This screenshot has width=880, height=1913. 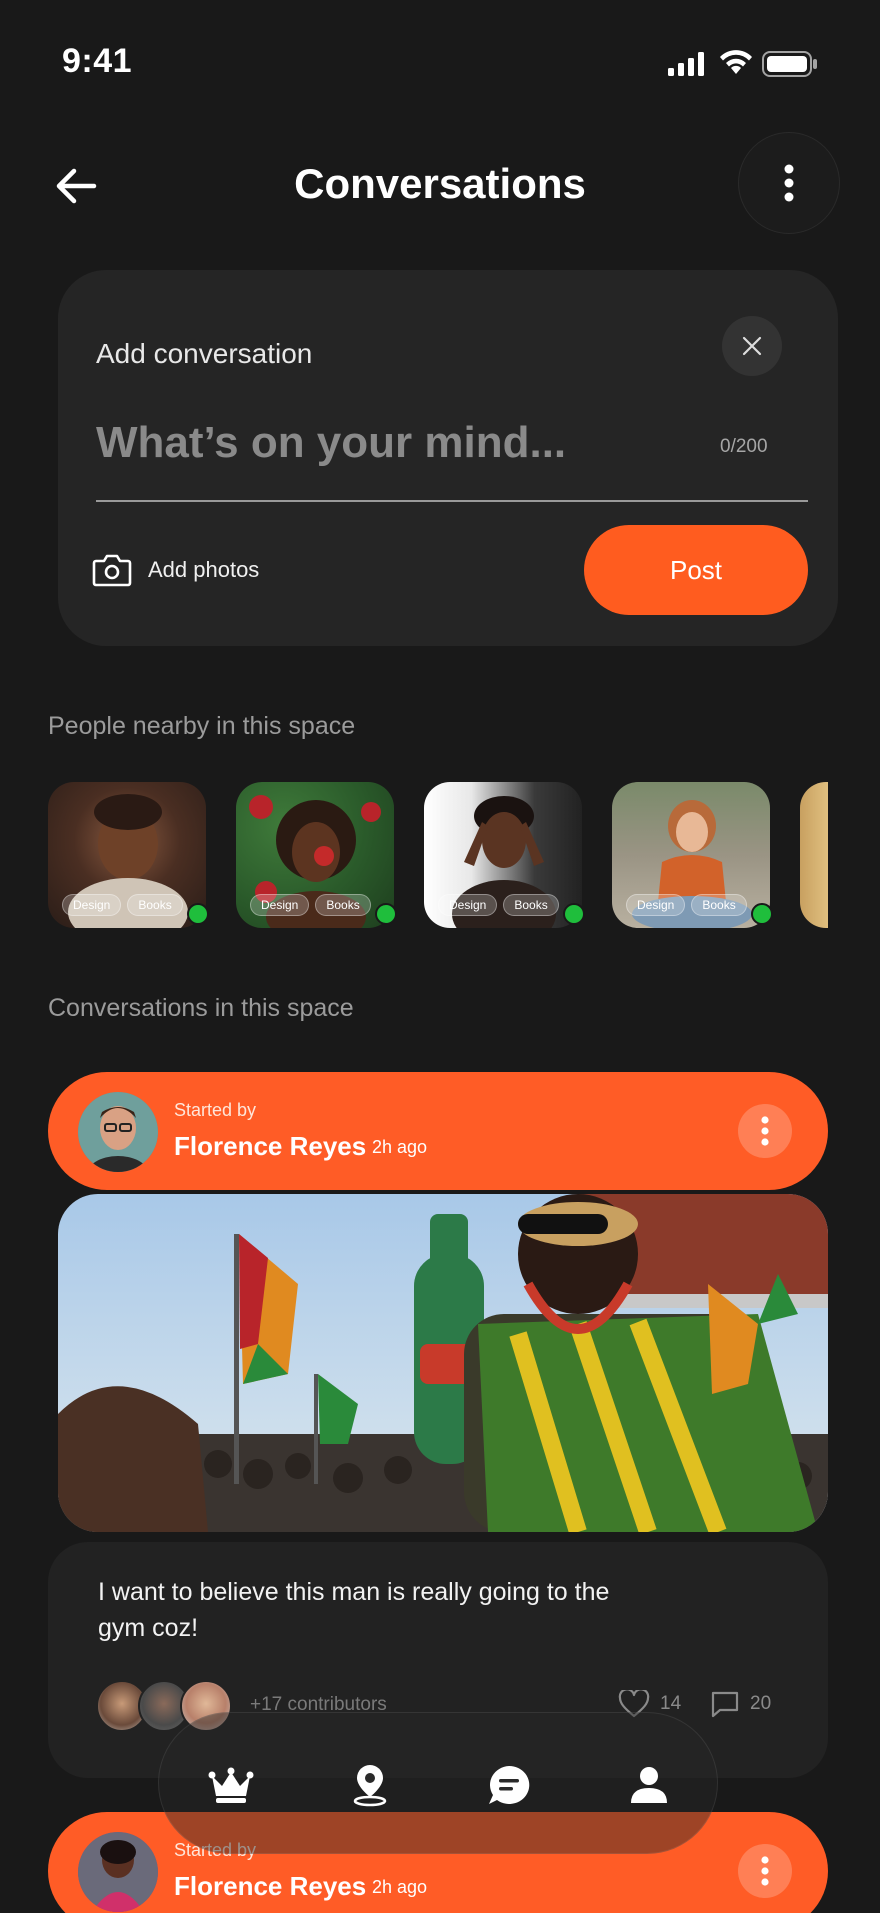 What do you see at coordinates (215, 1110) in the screenshot?
I see `started-by-label: Started by` at bounding box center [215, 1110].